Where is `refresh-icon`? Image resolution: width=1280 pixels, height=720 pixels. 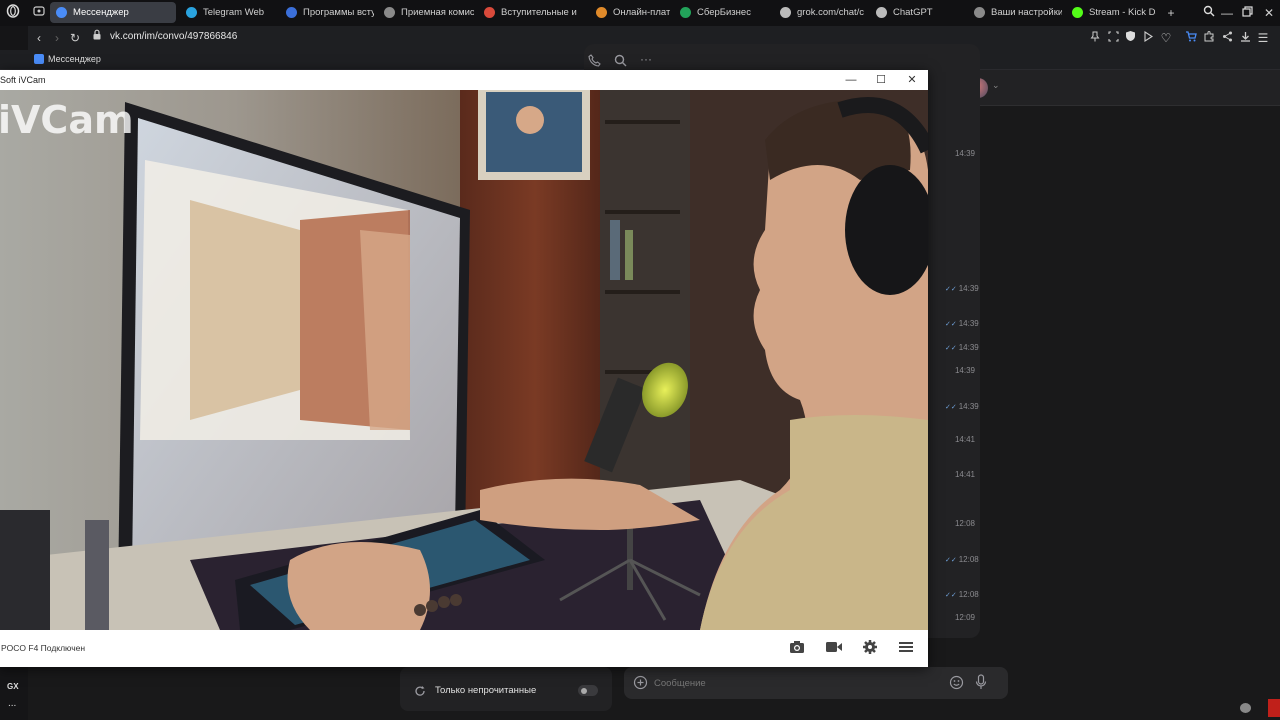 refresh-icon is located at coordinates (420, 693).